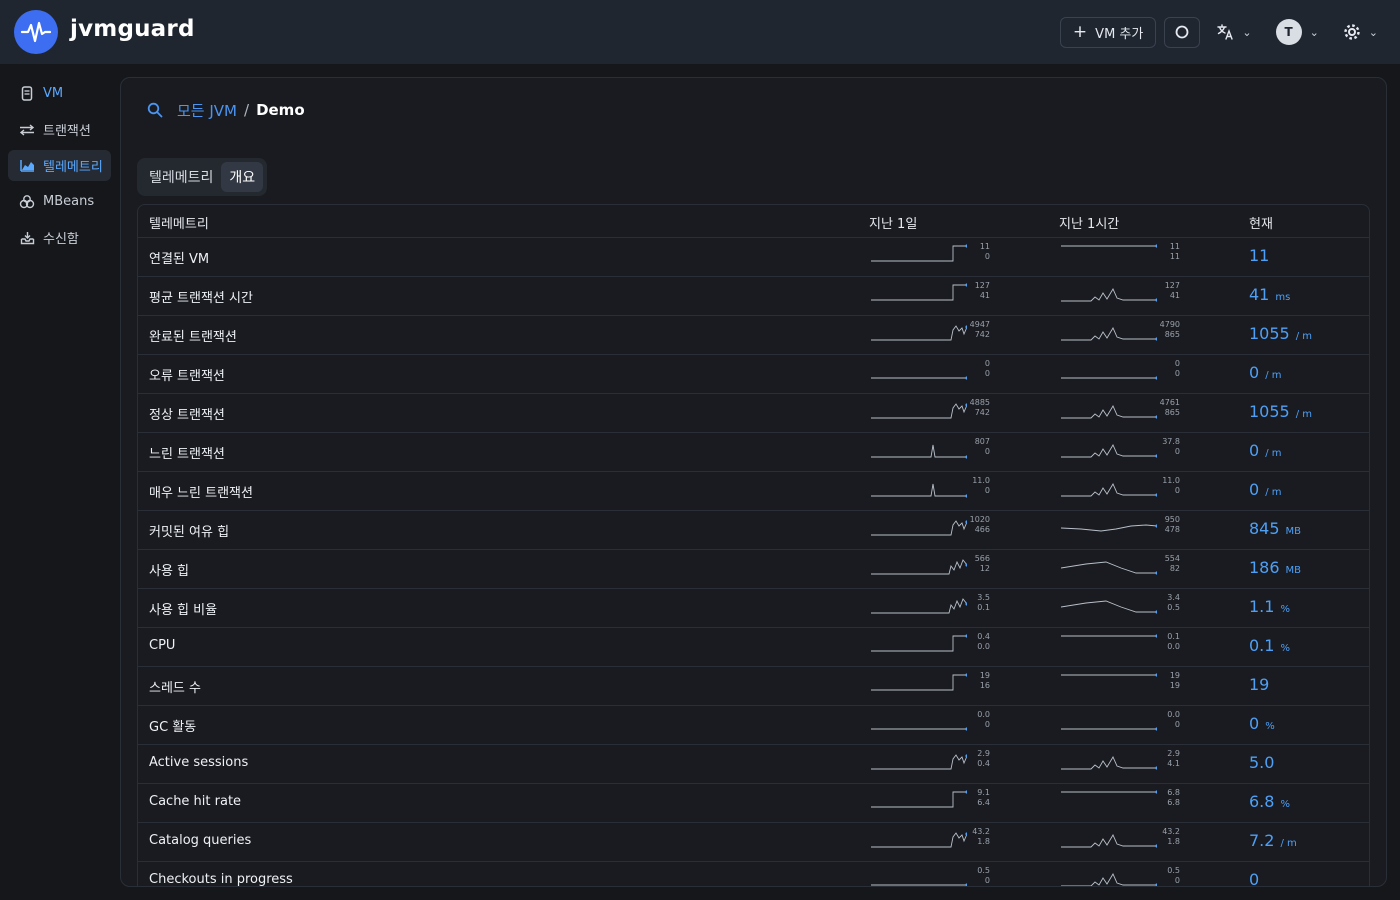 This screenshot has width=1400, height=900. What do you see at coordinates (201, 296) in the screenshot?
I see `metric-name: 평균 트랜잭션 시간` at bounding box center [201, 296].